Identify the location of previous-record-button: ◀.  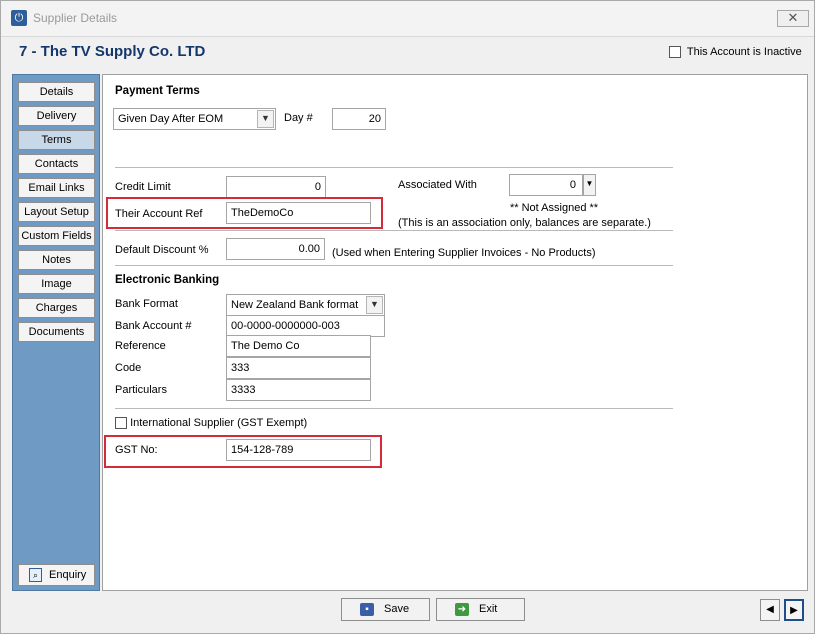
(770, 610).